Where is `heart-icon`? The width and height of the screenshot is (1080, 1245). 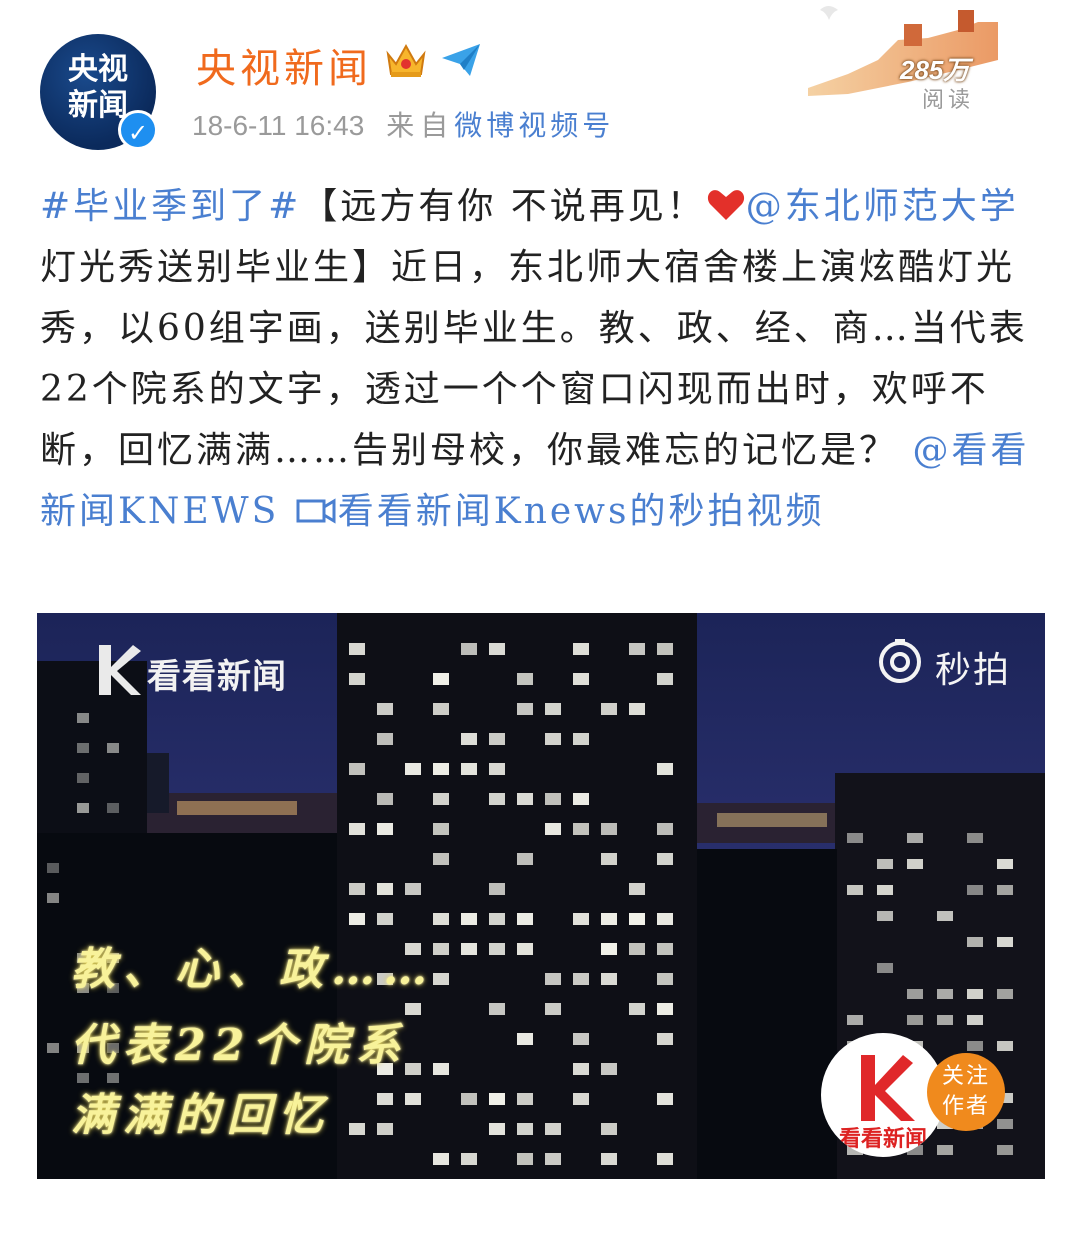
heart-icon is located at coordinates (725, 205).